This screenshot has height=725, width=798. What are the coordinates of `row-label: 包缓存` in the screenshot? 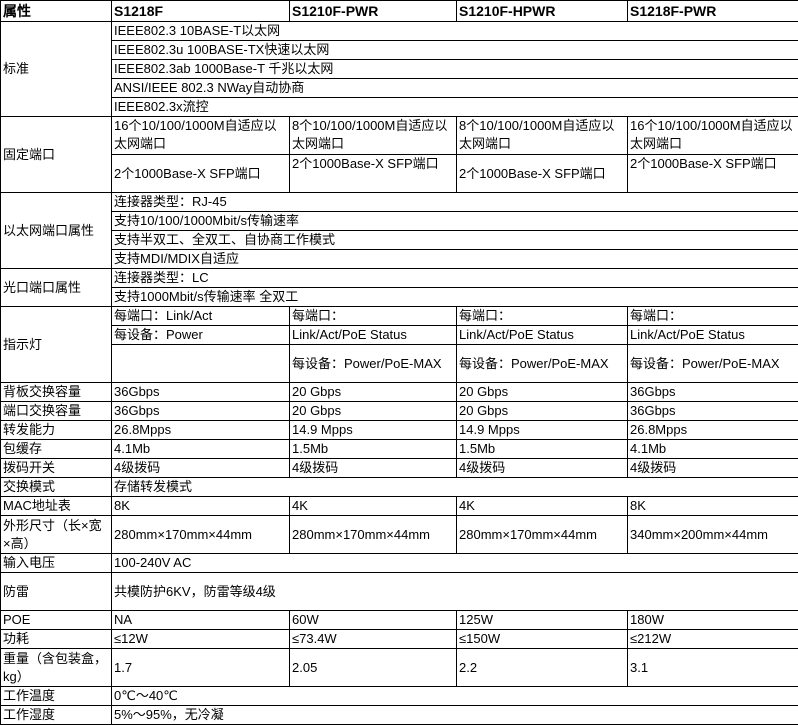 It's located at (56, 449).